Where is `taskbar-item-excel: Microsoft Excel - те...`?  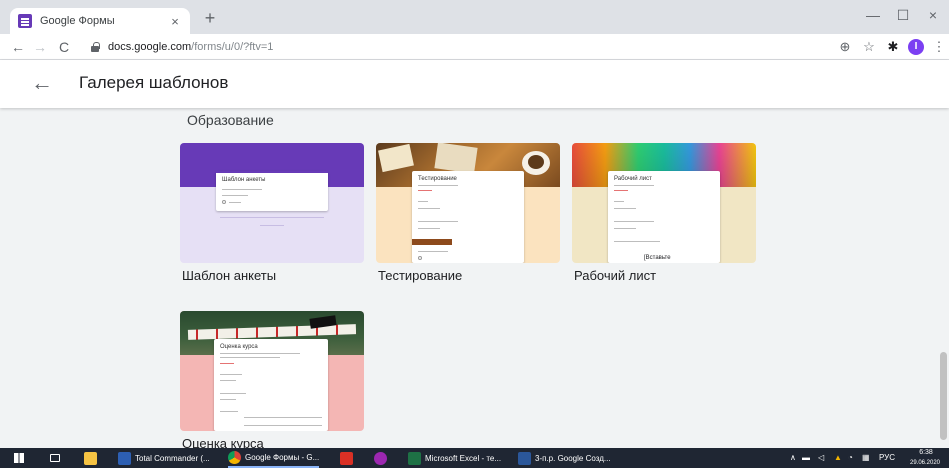
taskbar-item-excel: Microsoft Excel - те... is located at coordinates (454, 458).